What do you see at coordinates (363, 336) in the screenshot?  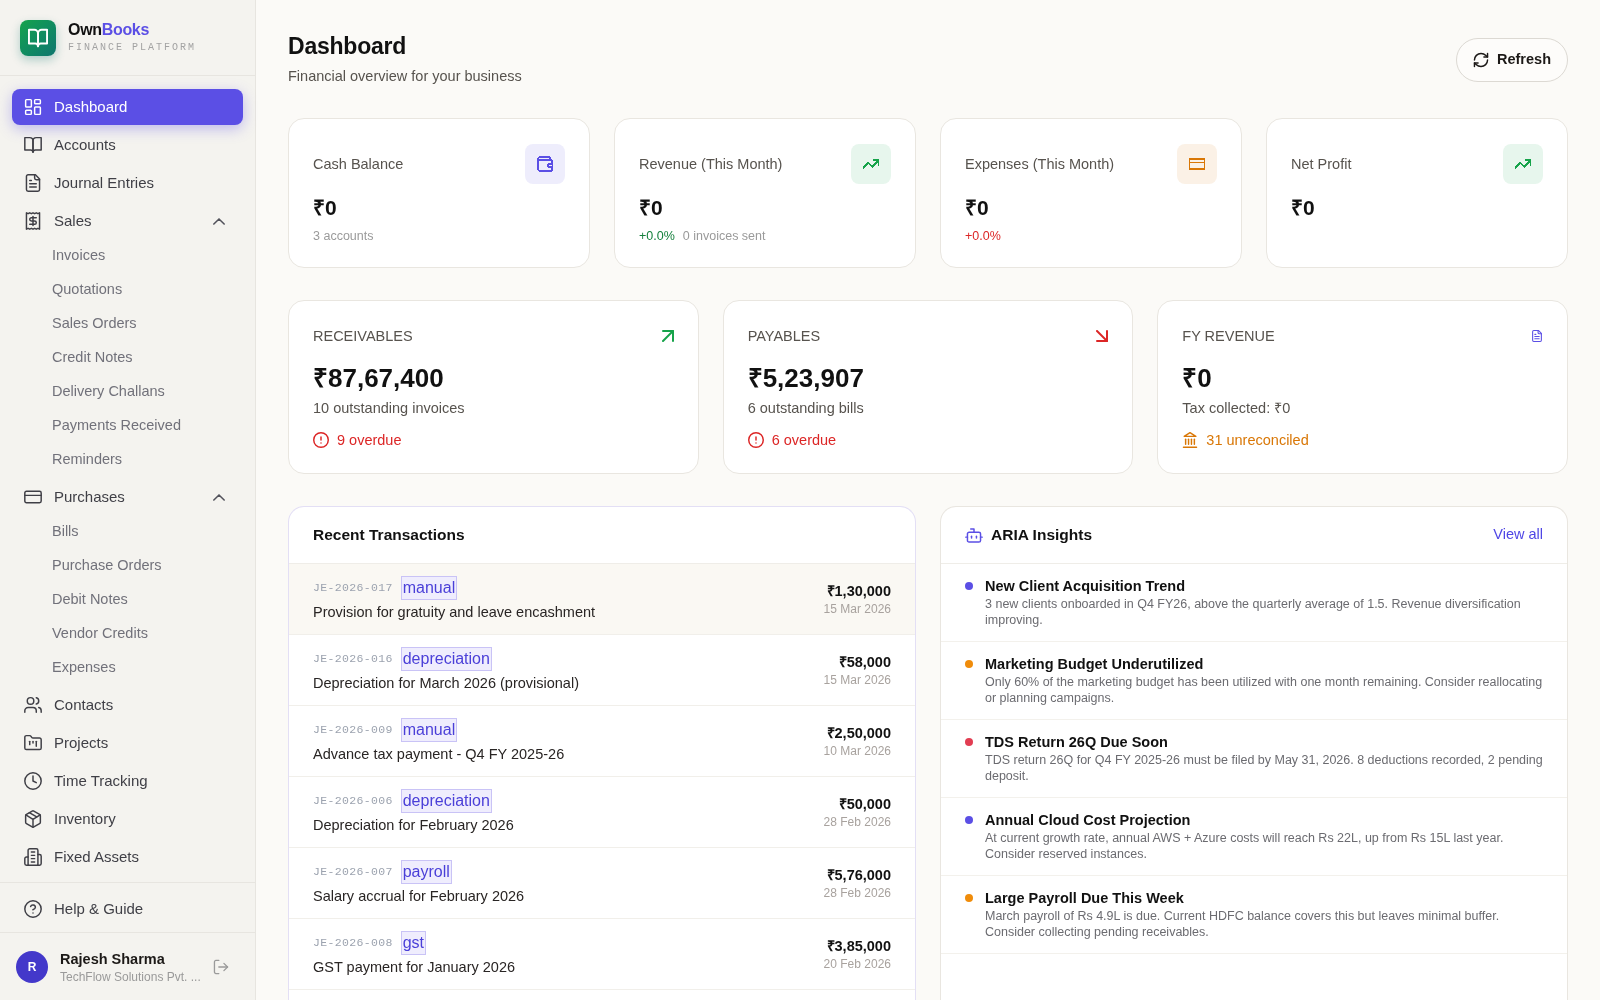 I see `summary-label: RECEIVABLES` at bounding box center [363, 336].